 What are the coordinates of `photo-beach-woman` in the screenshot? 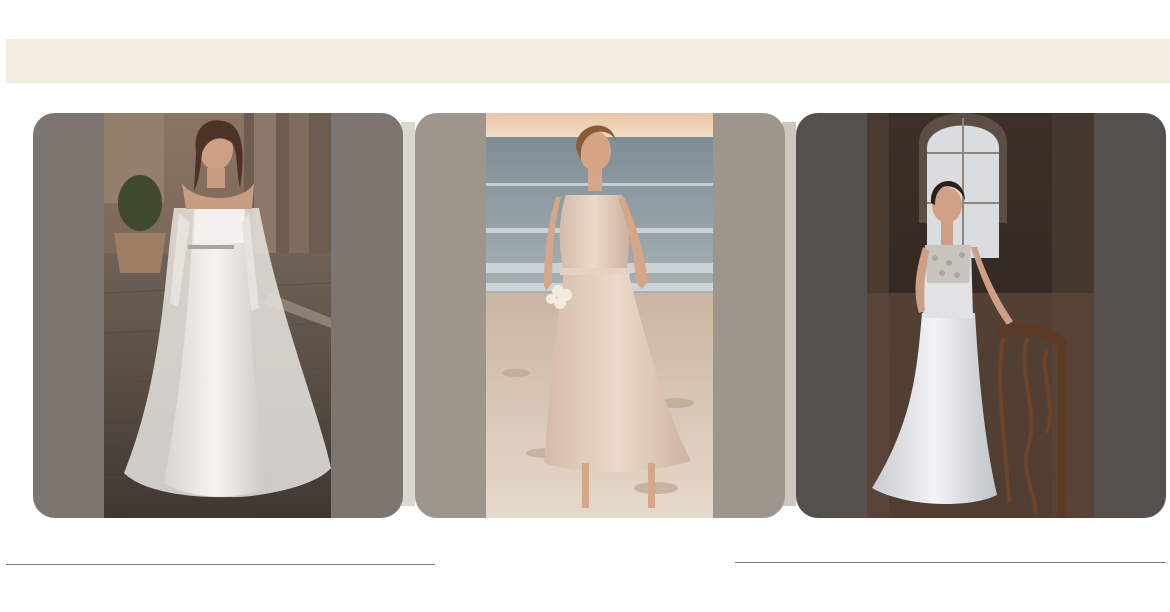 It's located at (599, 315).